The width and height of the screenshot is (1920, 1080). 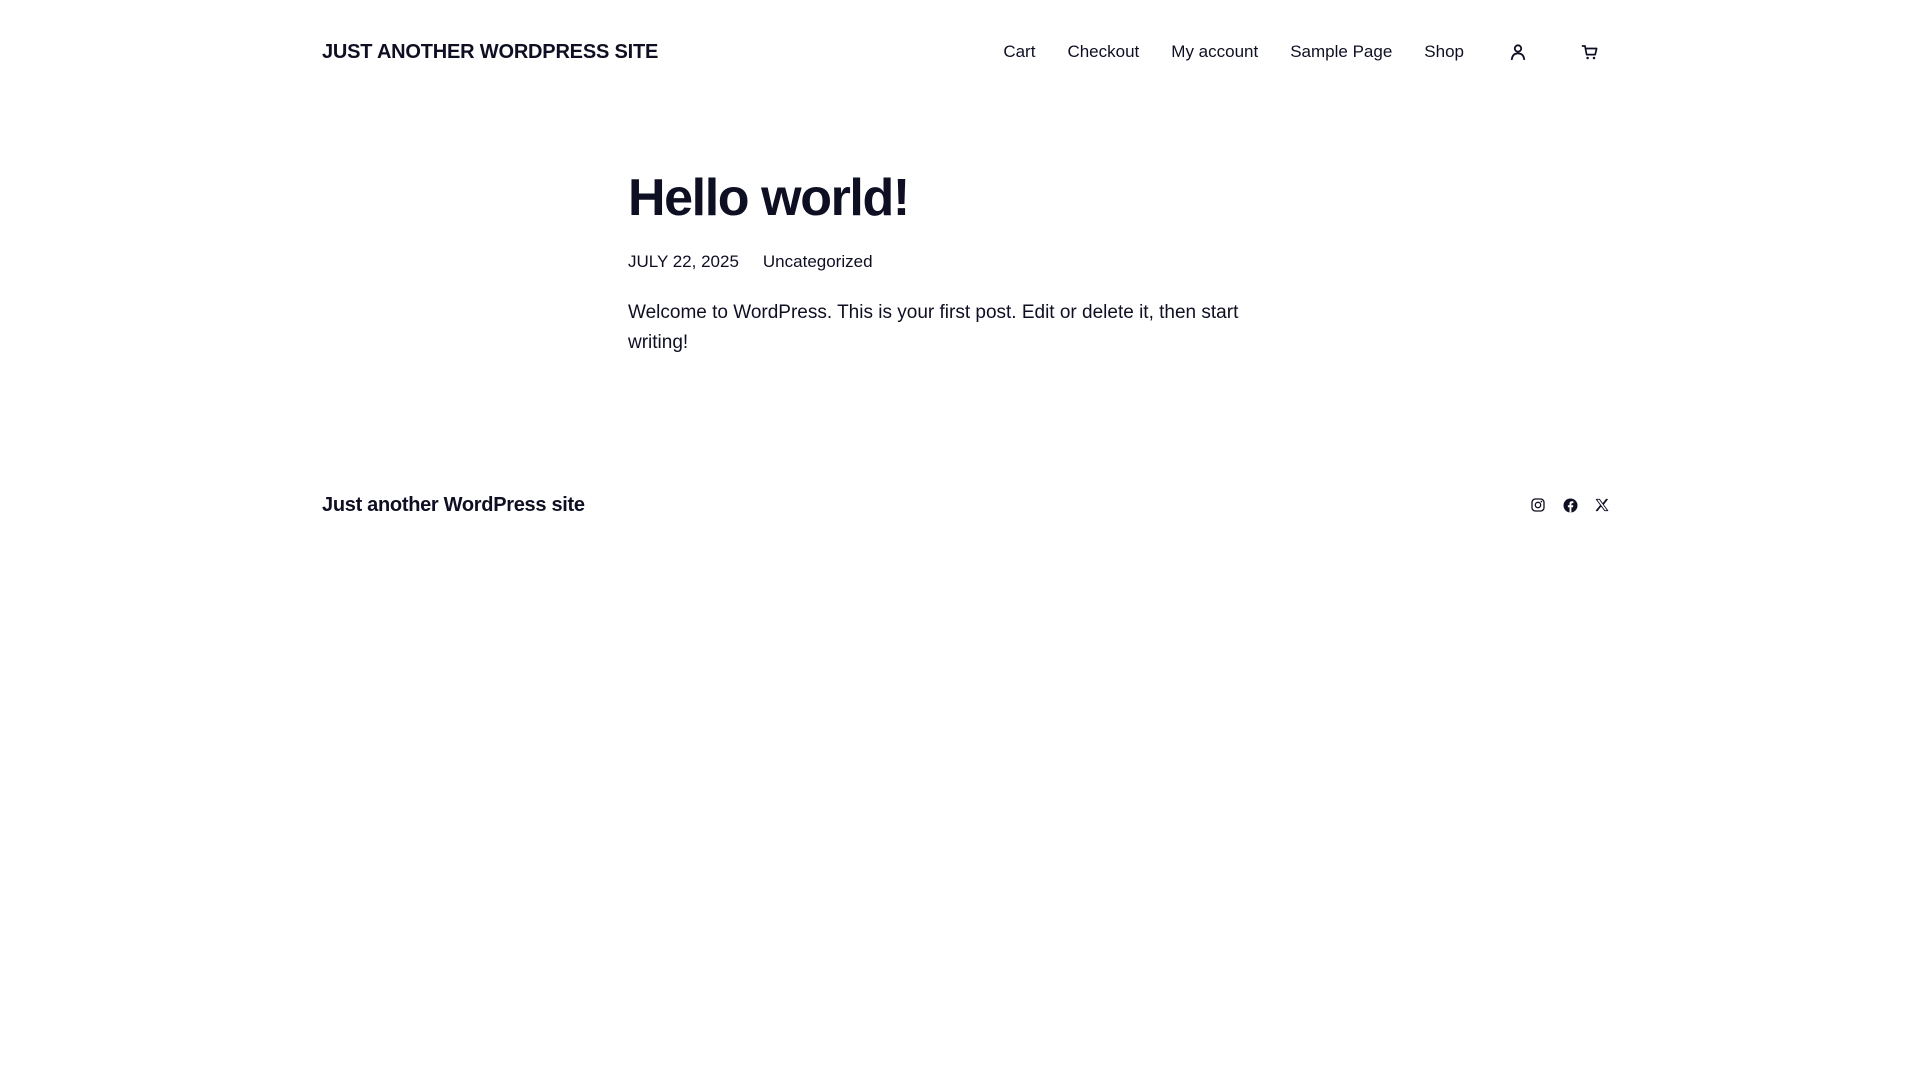 I want to click on mini-cart-button, so click(x=1590, y=52).